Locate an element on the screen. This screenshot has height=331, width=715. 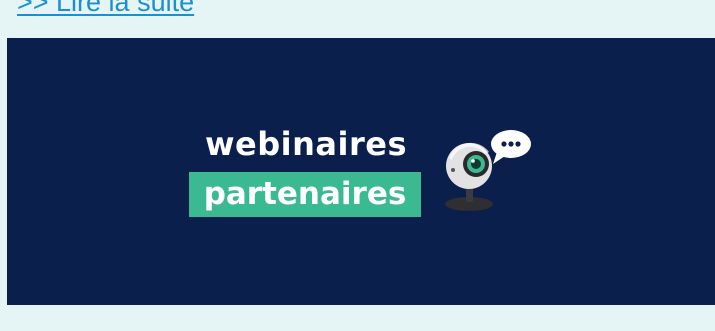
speech-bubble-icon is located at coordinates (511, 147).